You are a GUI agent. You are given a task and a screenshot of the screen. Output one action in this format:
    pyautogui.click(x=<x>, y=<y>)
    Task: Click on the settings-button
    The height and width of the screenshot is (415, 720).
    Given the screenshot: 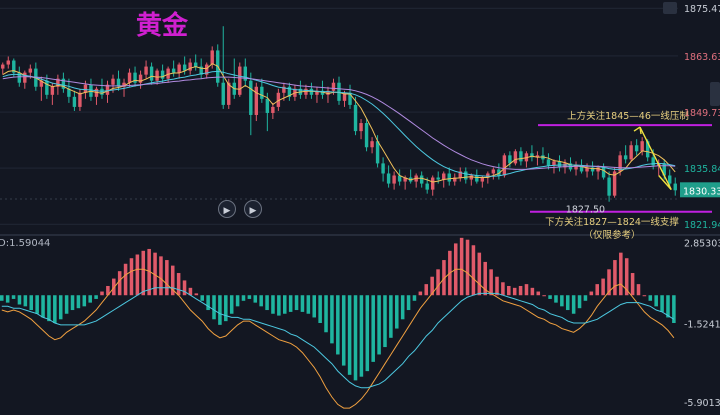 What is the action you would take?
    pyautogui.click(x=670, y=8)
    